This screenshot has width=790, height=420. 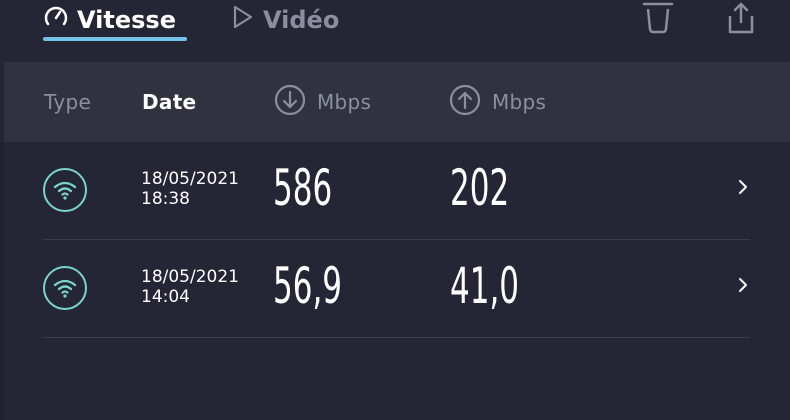 What do you see at coordinates (165, 297) in the screenshot?
I see `test-time: 14:04` at bounding box center [165, 297].